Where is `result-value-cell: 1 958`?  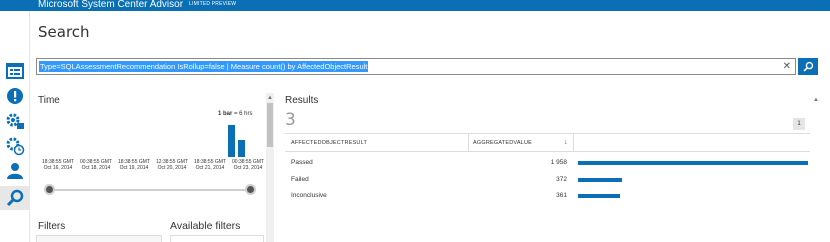 result-value-cell: 1 958 is located at coordinates (558, 162).